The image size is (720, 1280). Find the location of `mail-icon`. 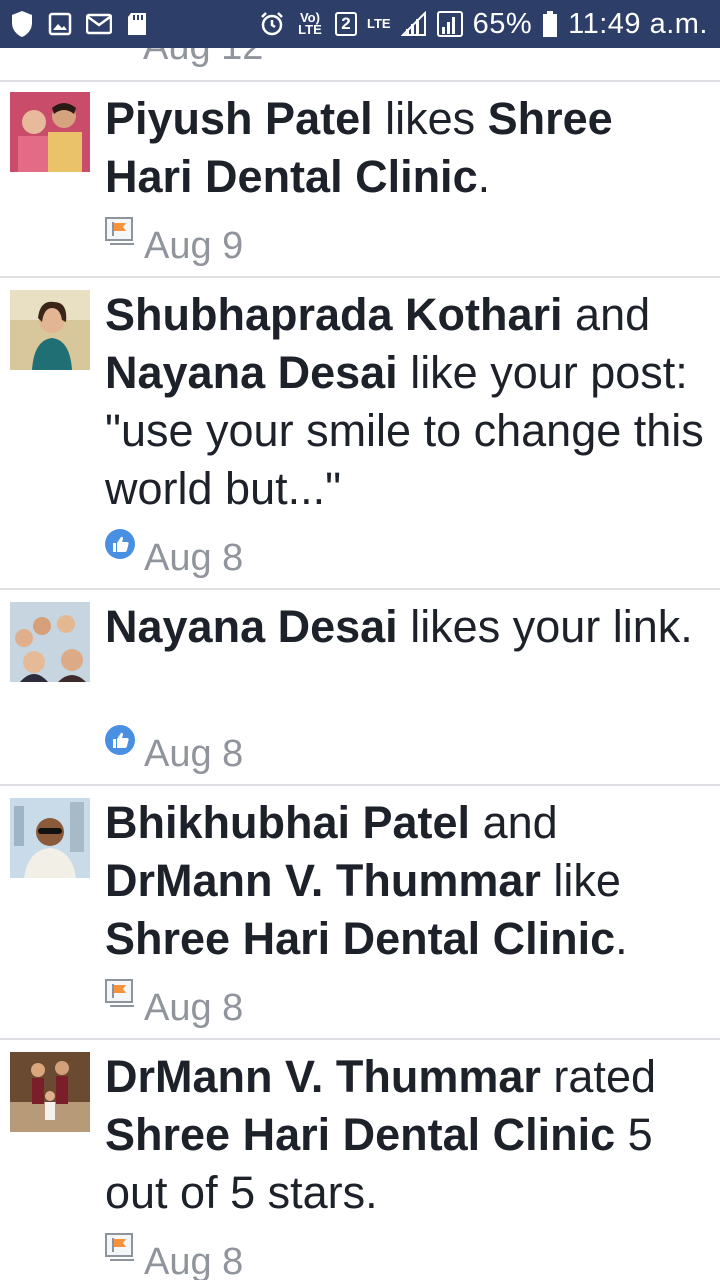

mail-icon is located at coordinates (99, 24).